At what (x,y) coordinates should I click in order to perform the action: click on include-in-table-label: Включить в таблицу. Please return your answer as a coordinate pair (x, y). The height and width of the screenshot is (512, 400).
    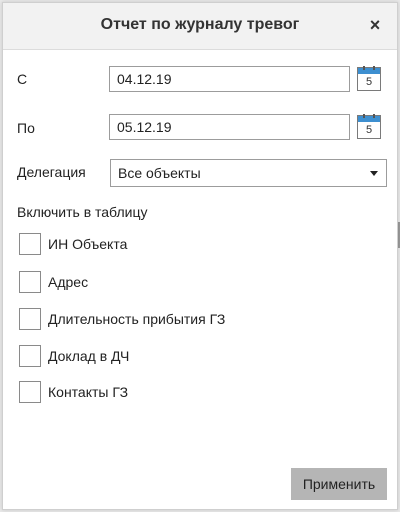
    Looking at the image, I should click on (82, 212).